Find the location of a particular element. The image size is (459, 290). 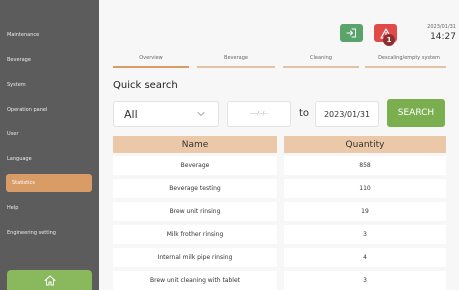

tab-overview: Overview is located at coordinates (151, 58).